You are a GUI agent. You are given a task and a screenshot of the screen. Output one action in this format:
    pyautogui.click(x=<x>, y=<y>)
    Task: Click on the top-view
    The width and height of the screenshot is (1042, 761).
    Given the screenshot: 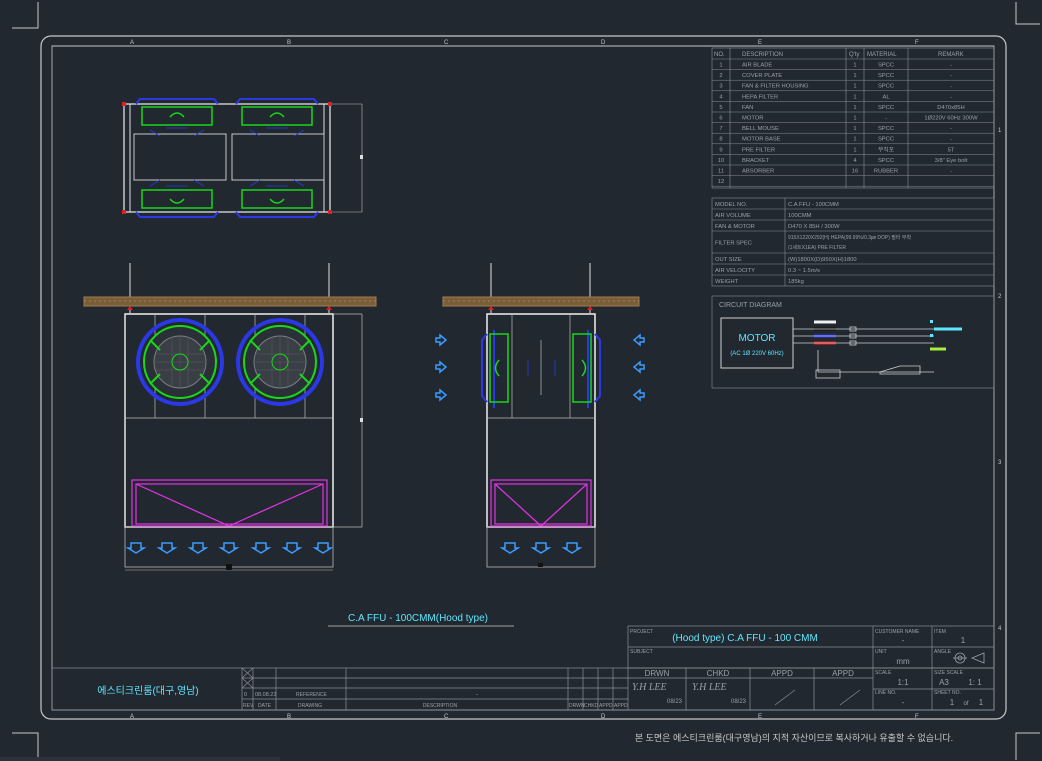 What is the action you would take?
    pyautogui.click(x=242, y=158)
    